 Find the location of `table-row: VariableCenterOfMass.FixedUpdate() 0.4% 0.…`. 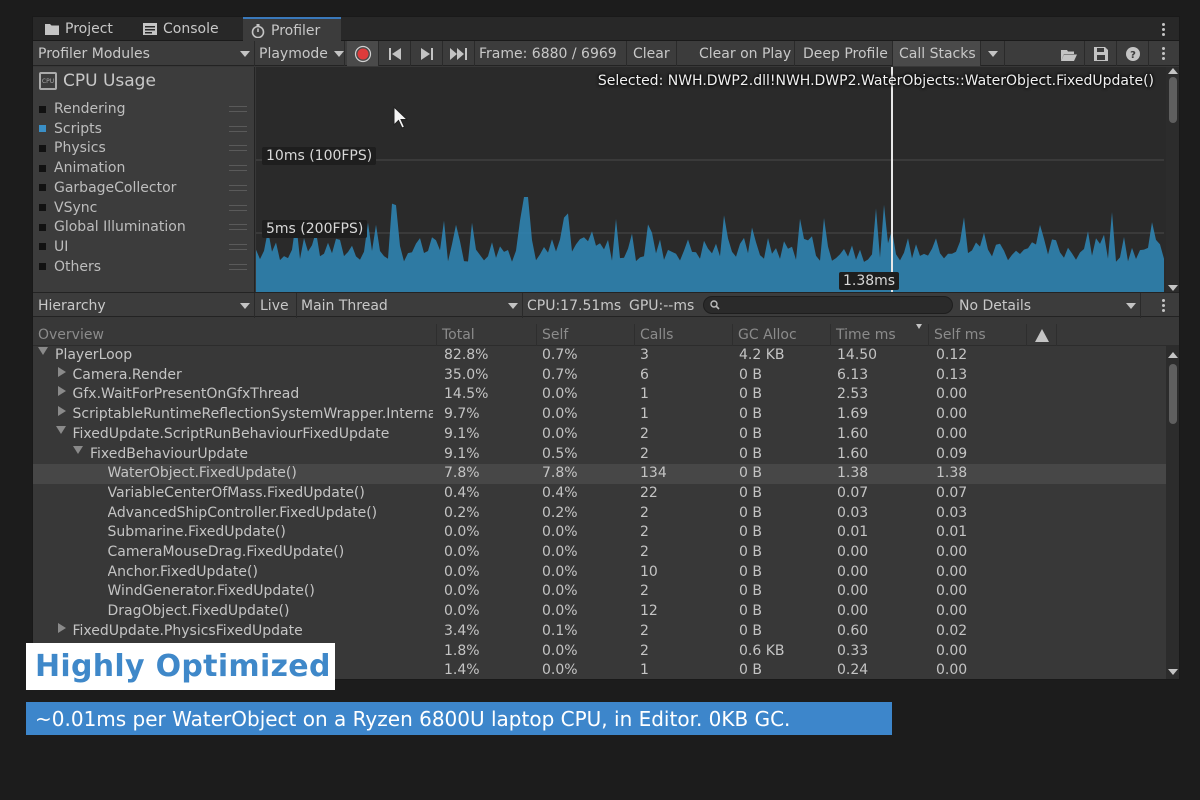

table-row: VariableCenterOfMass.FixedUpdate() 0.4% 0.… is located at coordinates (599, 494).